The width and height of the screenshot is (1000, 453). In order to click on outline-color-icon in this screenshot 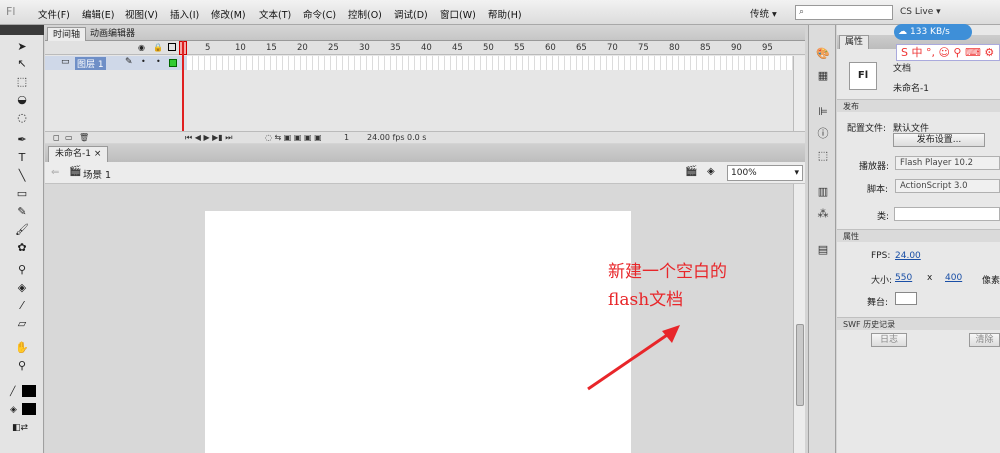, I will do `click(173, 63)`.